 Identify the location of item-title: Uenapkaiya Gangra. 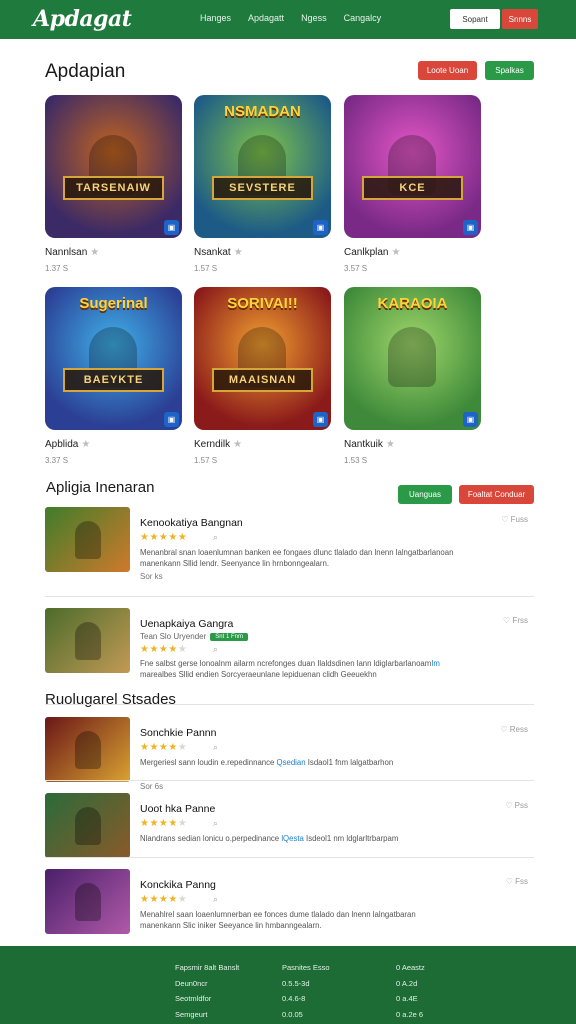
(186, 624).